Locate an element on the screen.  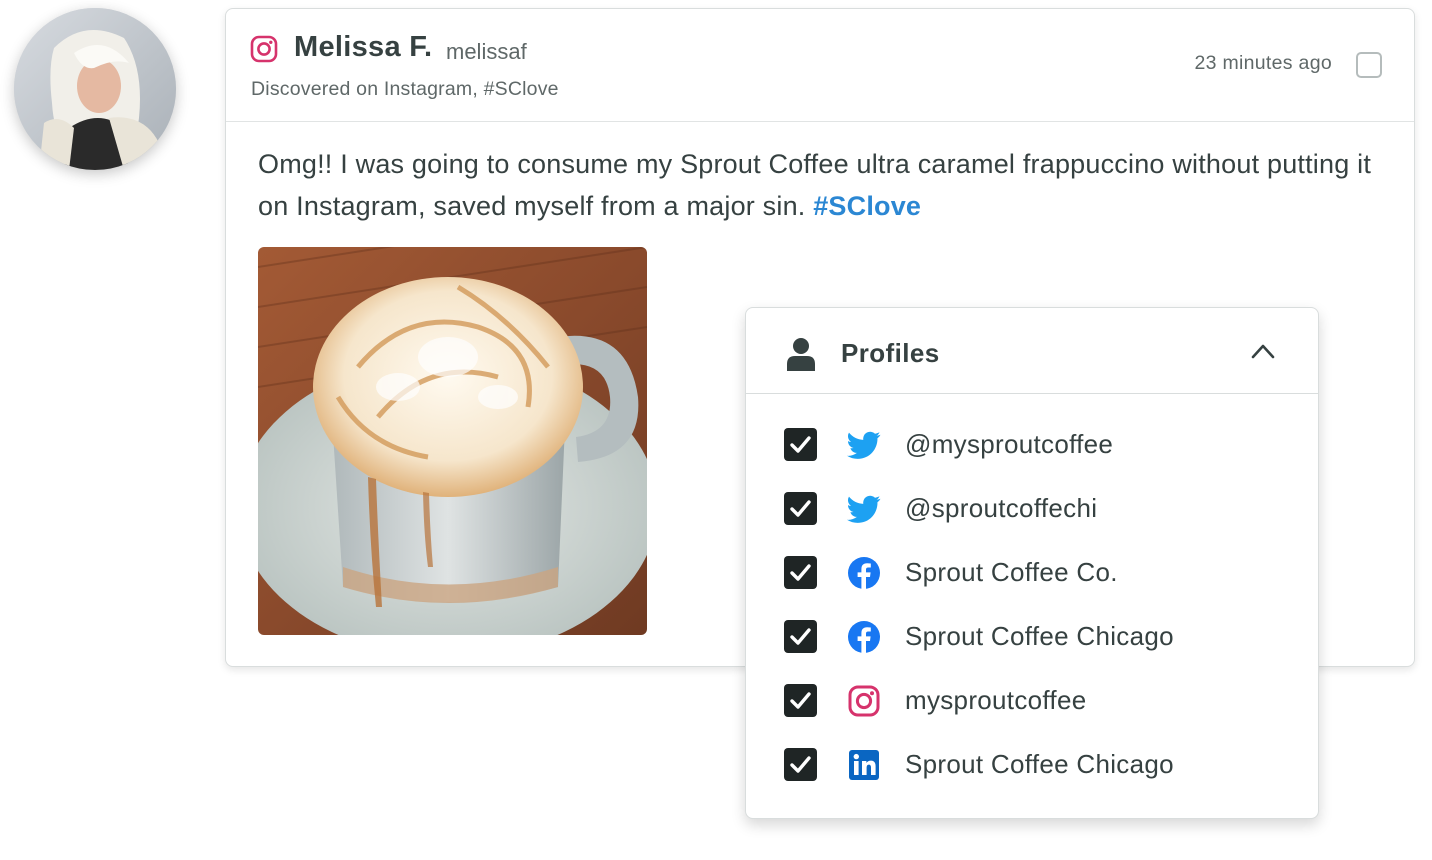
chevron-up-icon is located at coordinates (1263, 351).